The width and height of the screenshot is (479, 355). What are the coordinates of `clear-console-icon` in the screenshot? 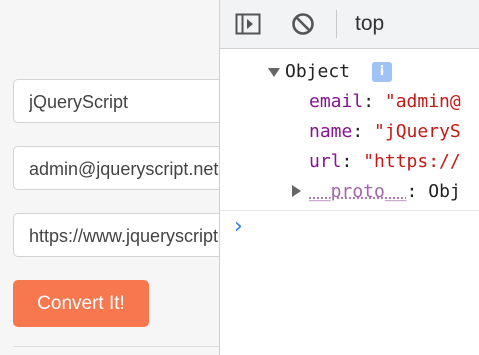 It's located at (303, 24).